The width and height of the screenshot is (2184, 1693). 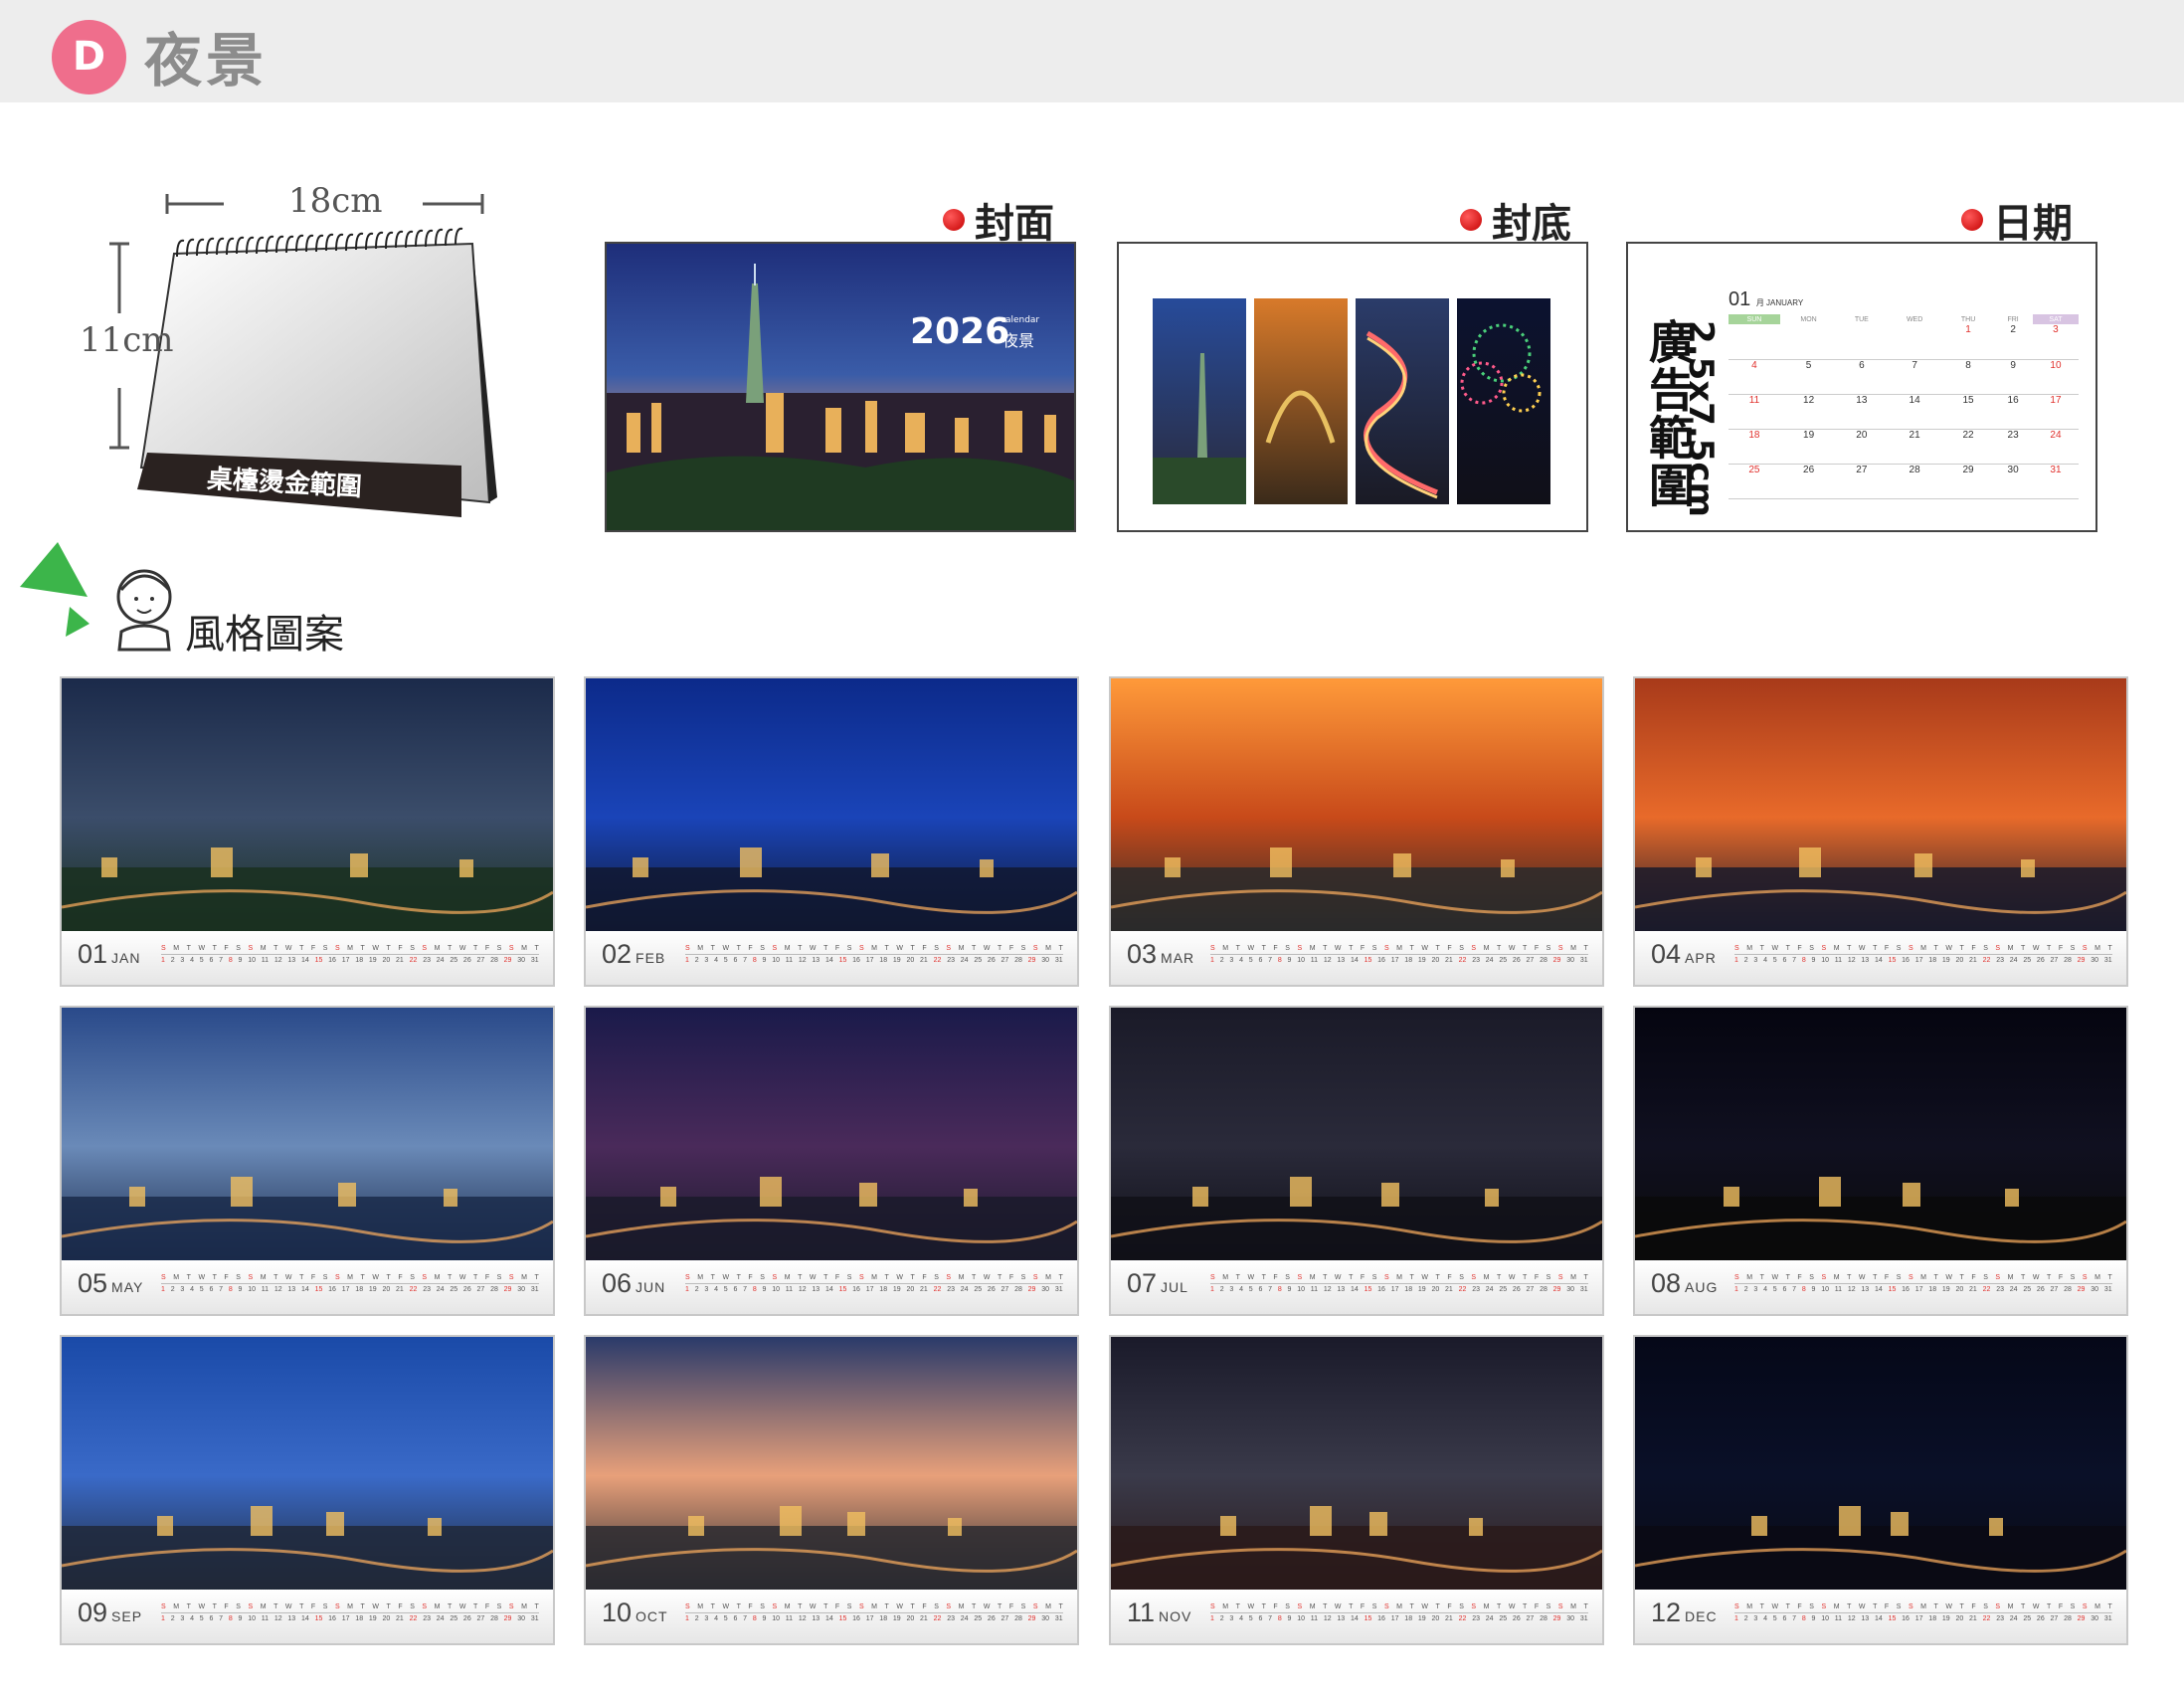 I want to click on month-name: JUN, so click(x=651, y=1287).